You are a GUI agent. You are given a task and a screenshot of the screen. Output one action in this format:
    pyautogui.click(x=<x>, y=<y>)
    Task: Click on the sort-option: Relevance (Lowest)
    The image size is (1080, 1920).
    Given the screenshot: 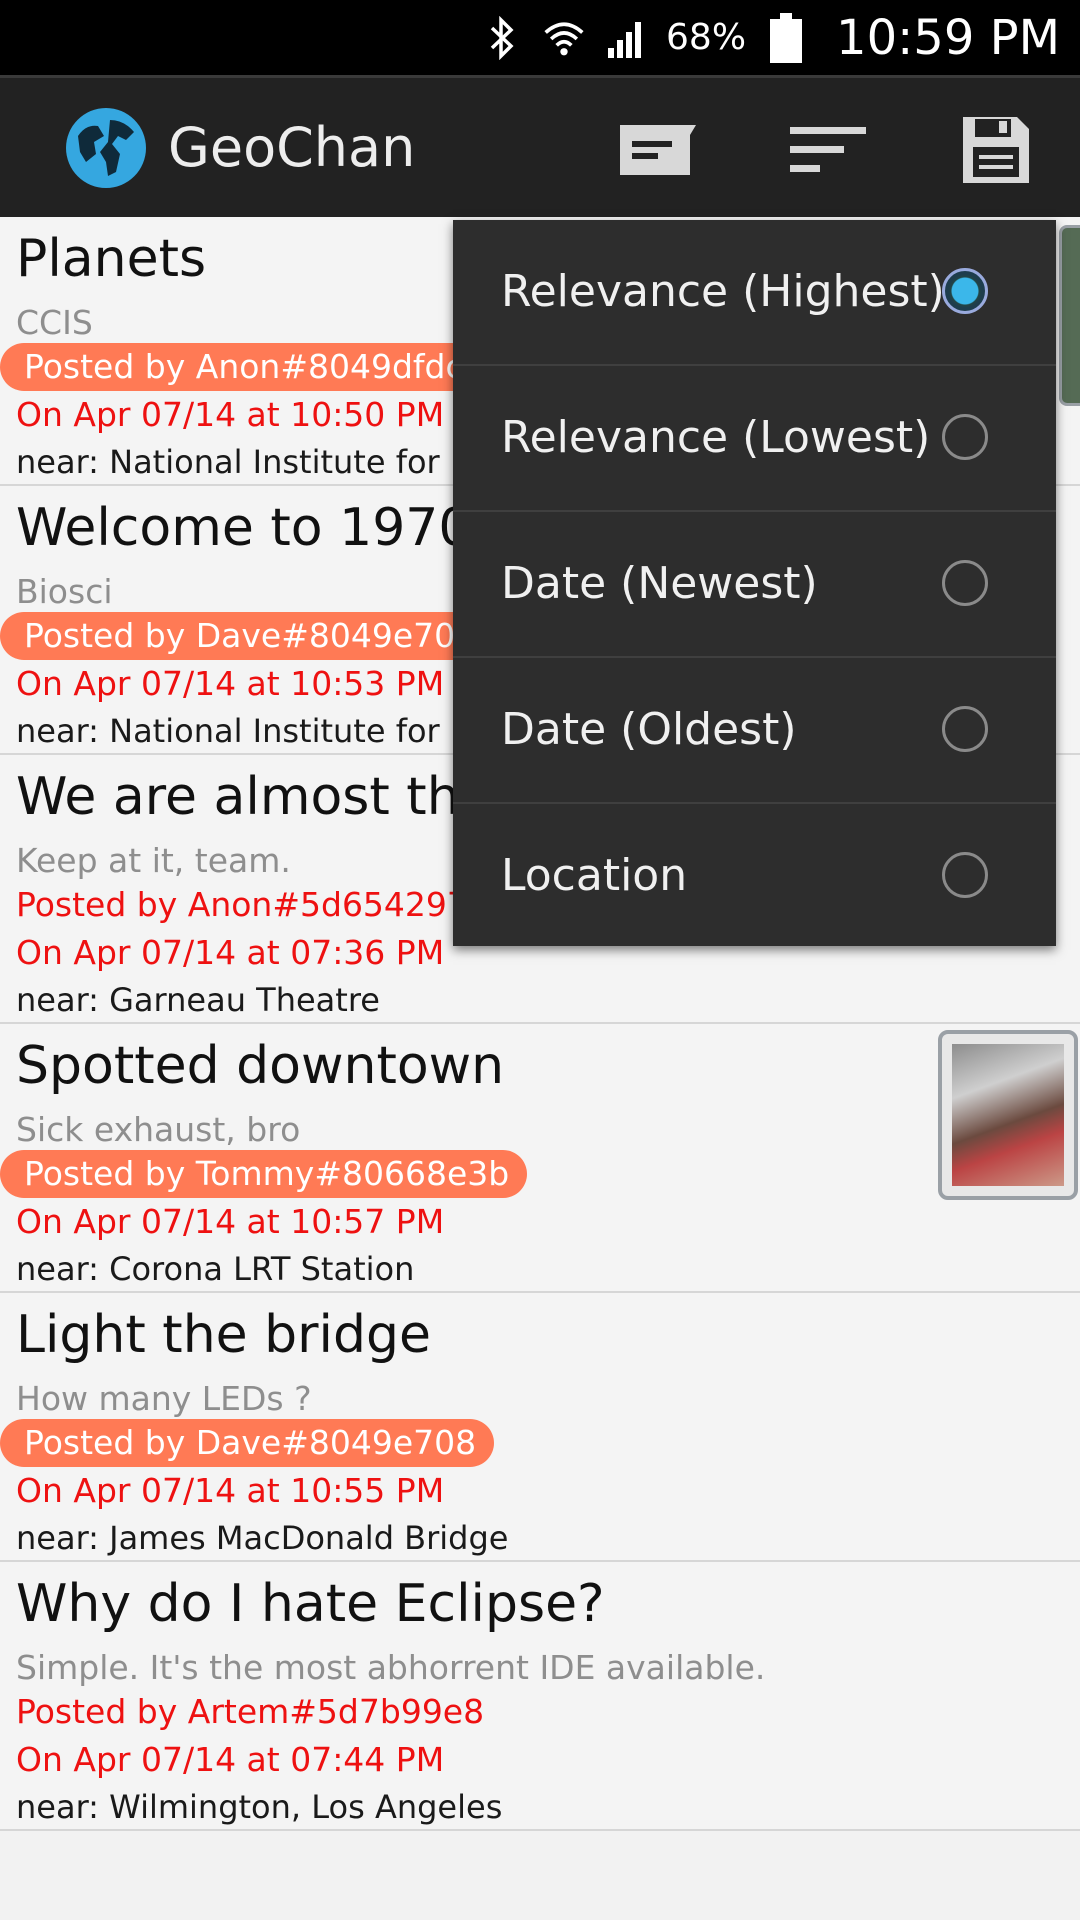 What is the action you would take?
    pyautogui.click(x=754, y=439)
    